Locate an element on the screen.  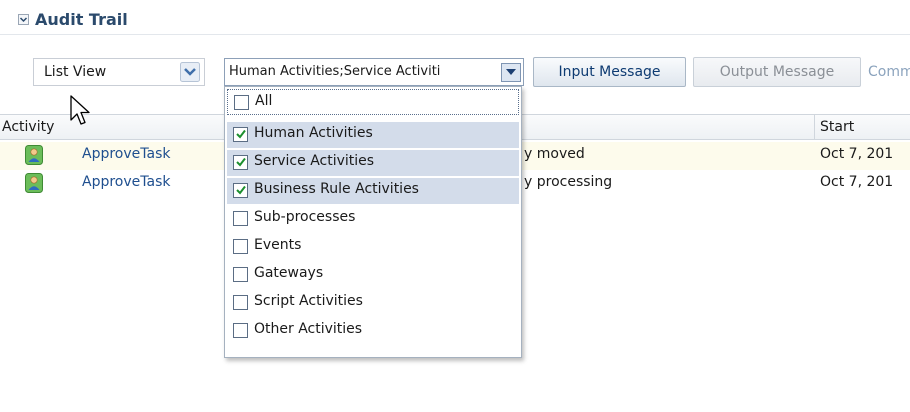
filter-option-business-rule-activities: Business Rule Activities is located at coordinates (373, 191).